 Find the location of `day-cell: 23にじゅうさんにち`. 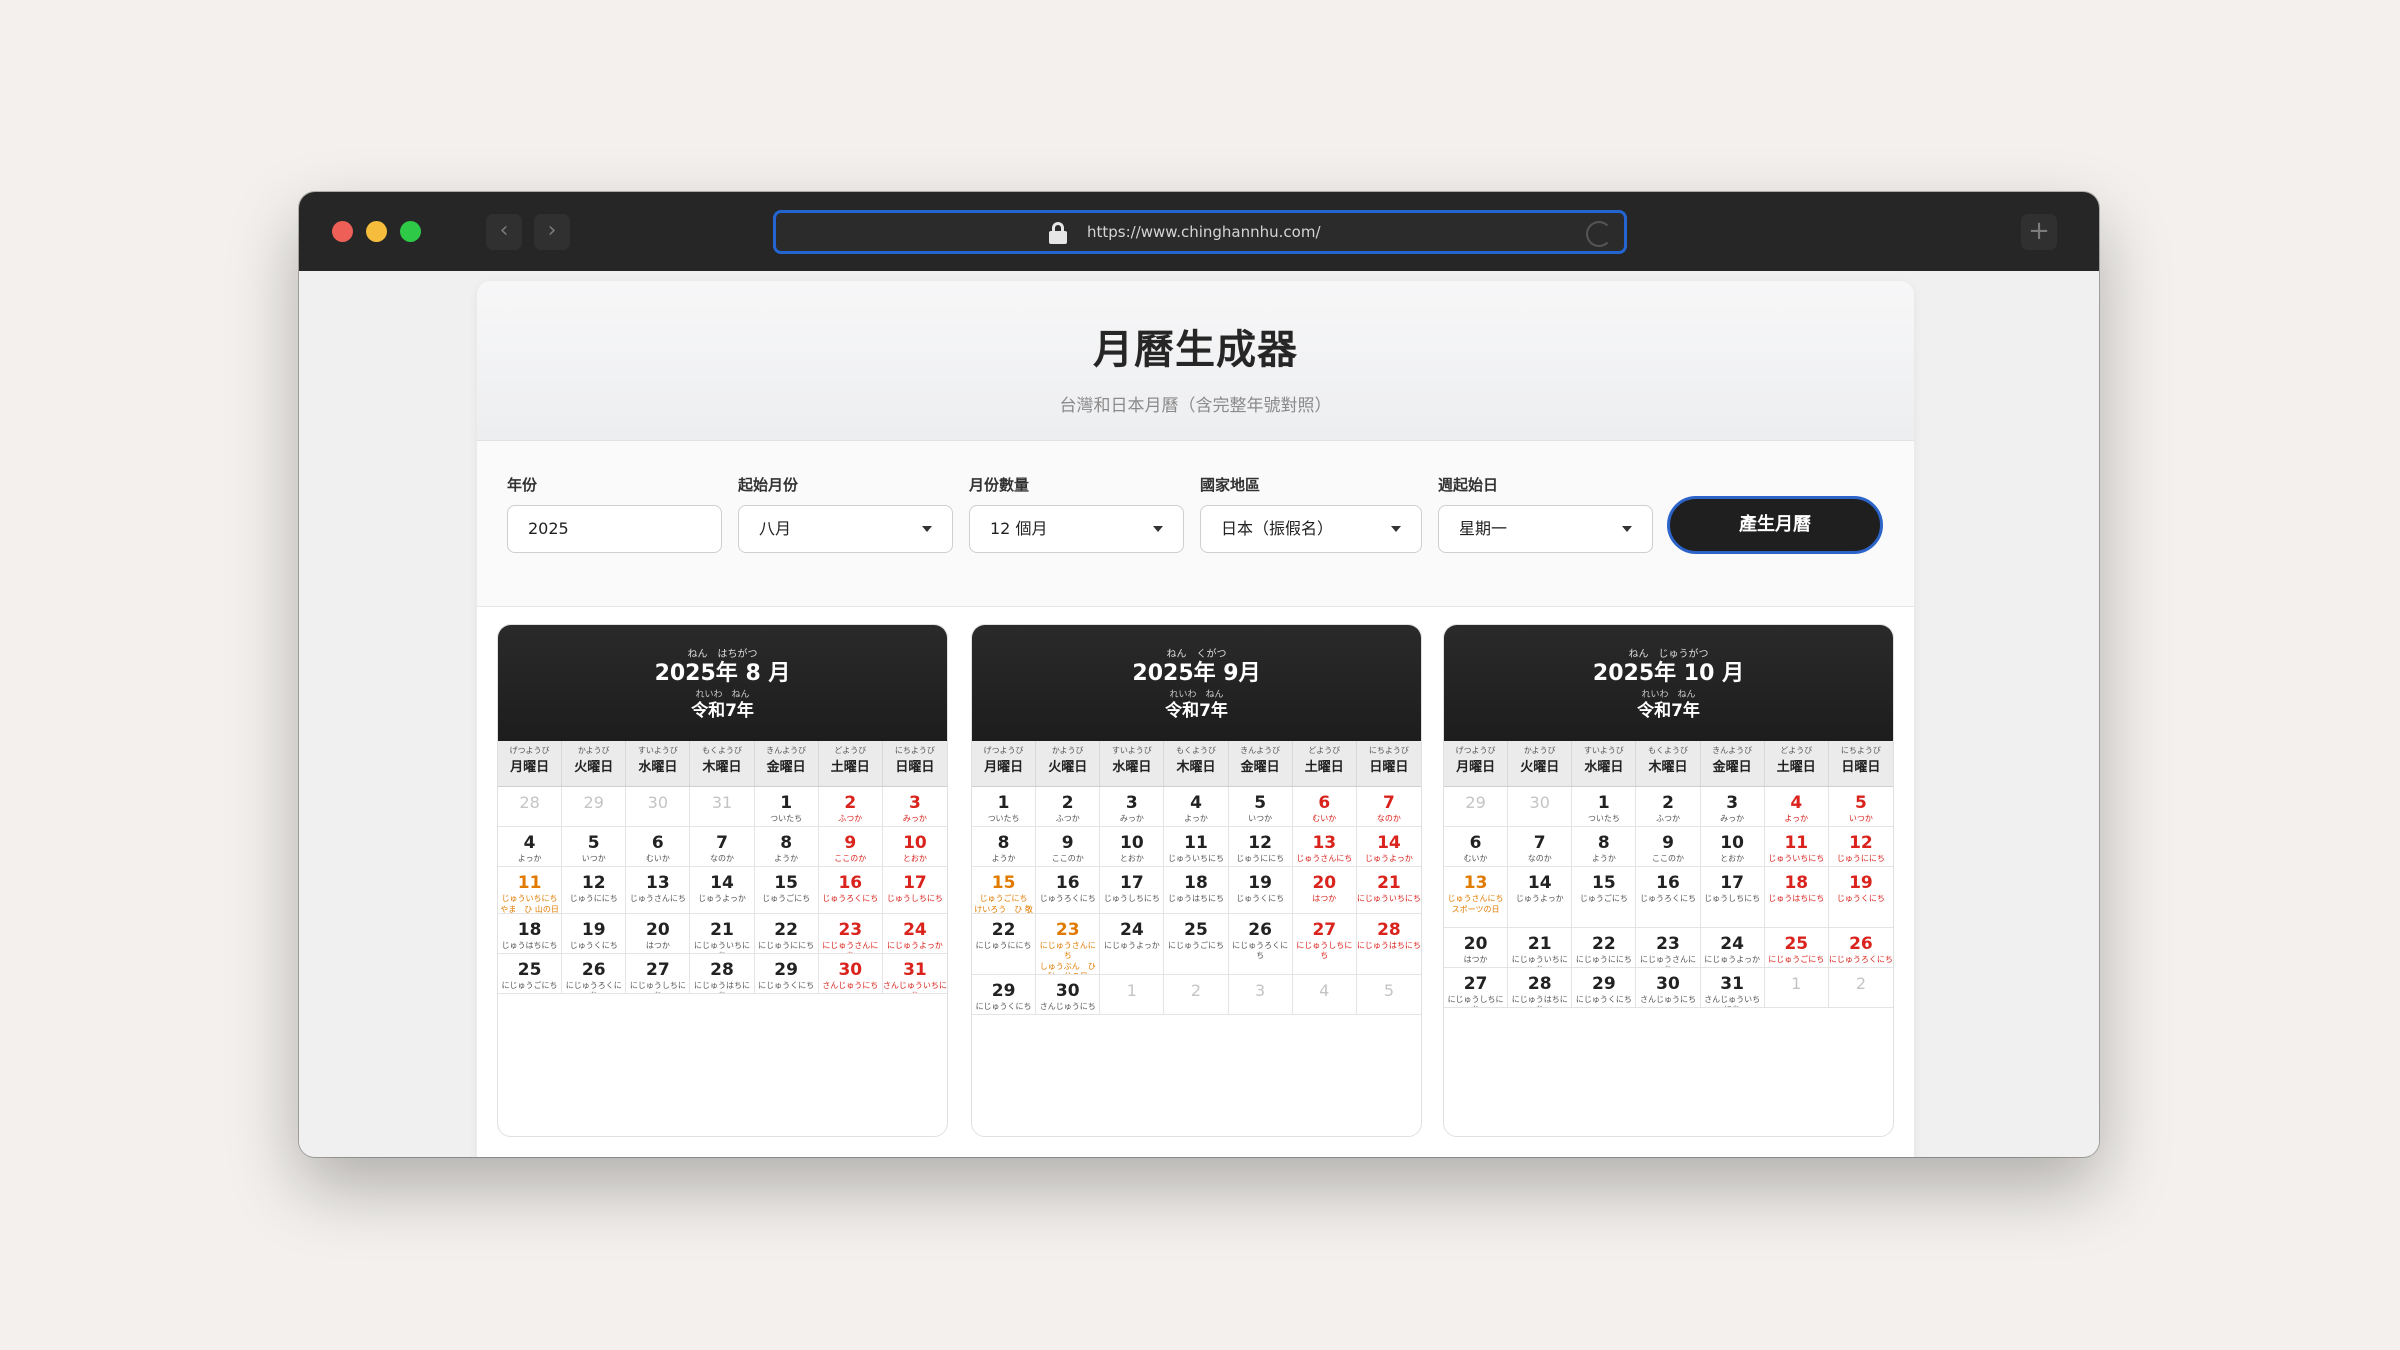

day-cell: 23にじゅうさんにち is located at coordinates (850, 934).